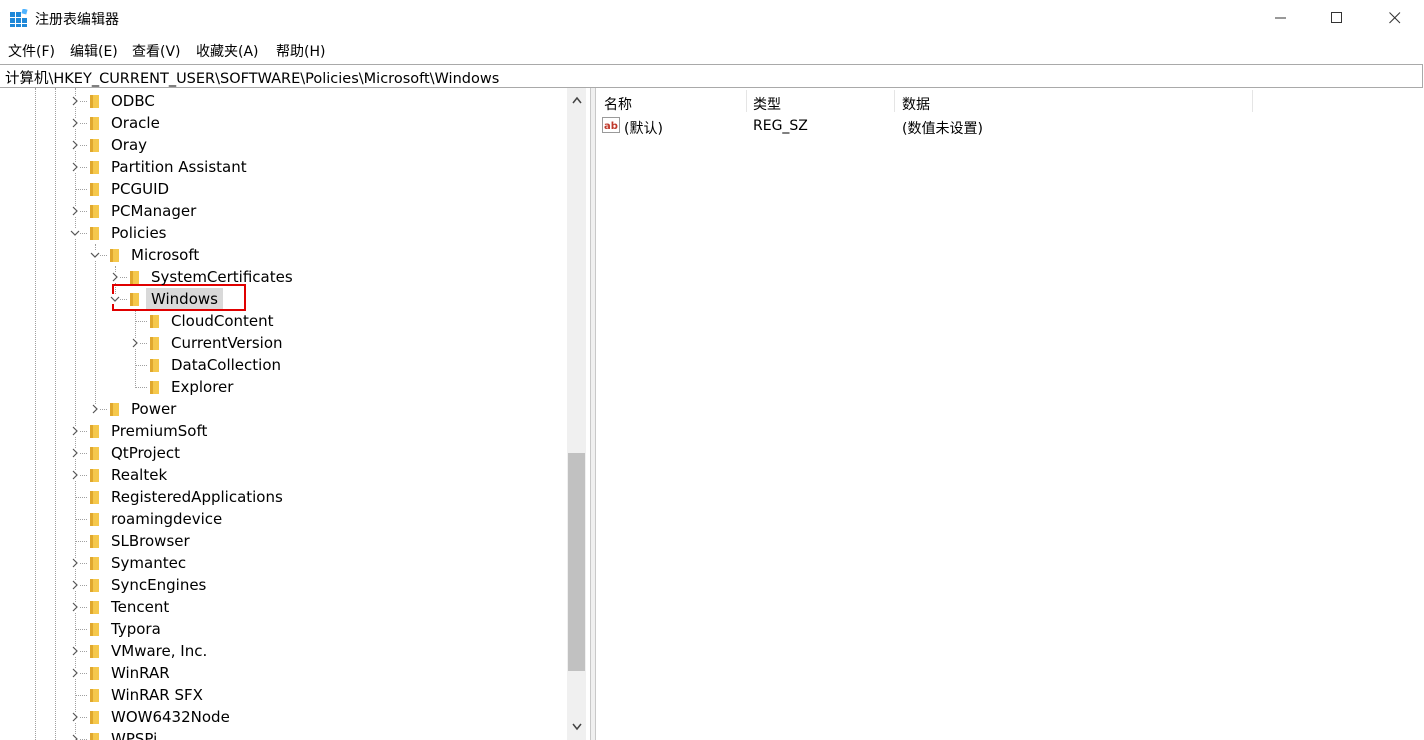 Image resolution: width=1424 pixels, height=740 pixels. What do you see at coordinates (576, 414) in the screenshot?
I see `tree-scrollbar` at bounding box center [576, 414].